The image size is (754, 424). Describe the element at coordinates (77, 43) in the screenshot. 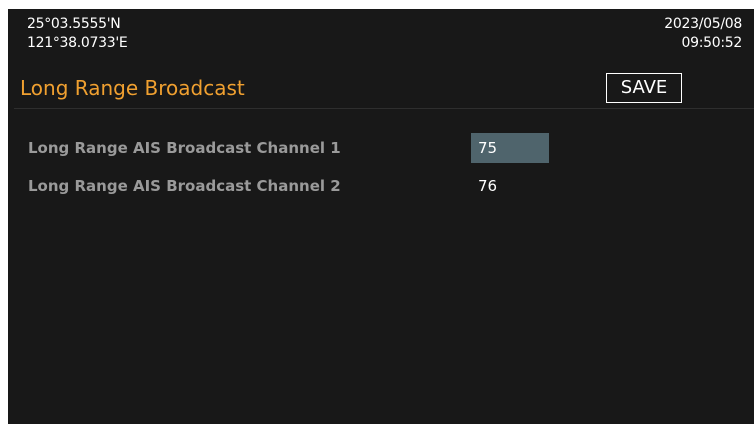

I see `longitude-readout: 121°38.0733'E` at that location.